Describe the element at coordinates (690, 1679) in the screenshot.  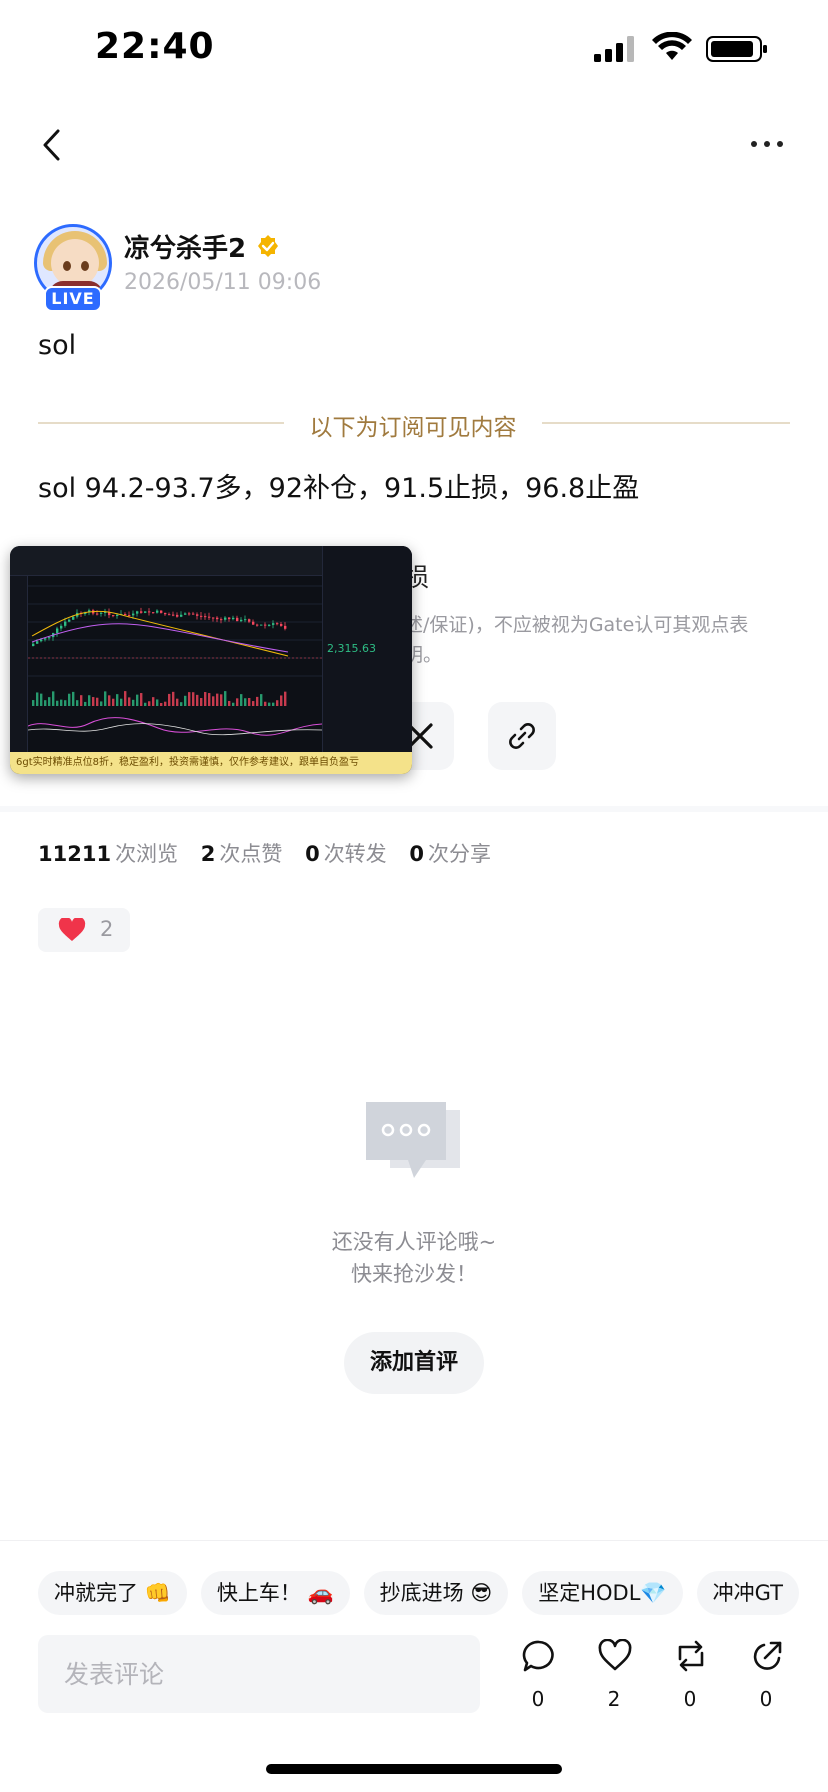
I see `repost-action: 0` at that location.